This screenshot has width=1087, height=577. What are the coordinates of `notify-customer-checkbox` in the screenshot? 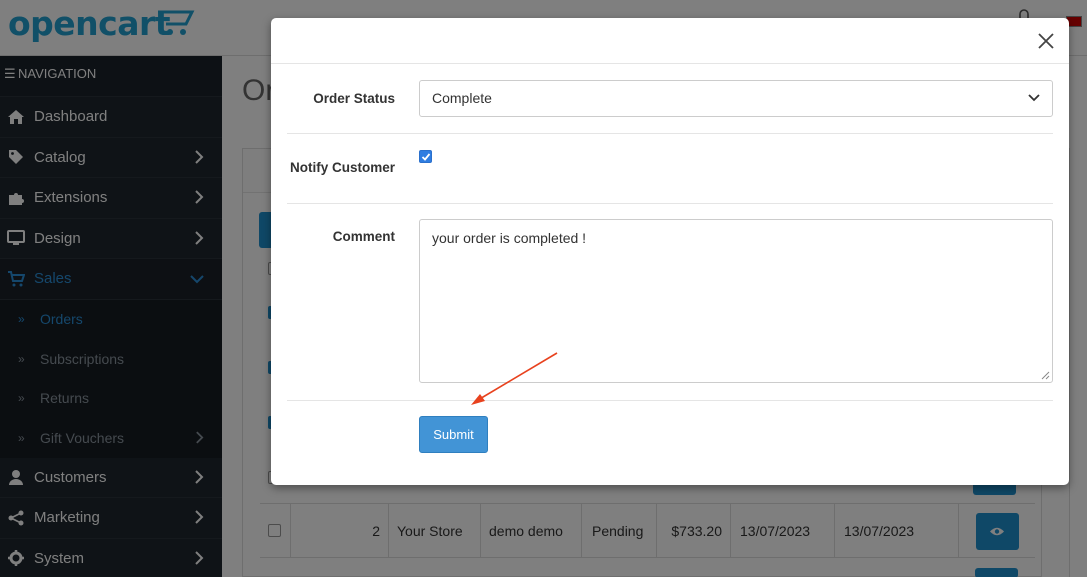 It's located at (425, 156).